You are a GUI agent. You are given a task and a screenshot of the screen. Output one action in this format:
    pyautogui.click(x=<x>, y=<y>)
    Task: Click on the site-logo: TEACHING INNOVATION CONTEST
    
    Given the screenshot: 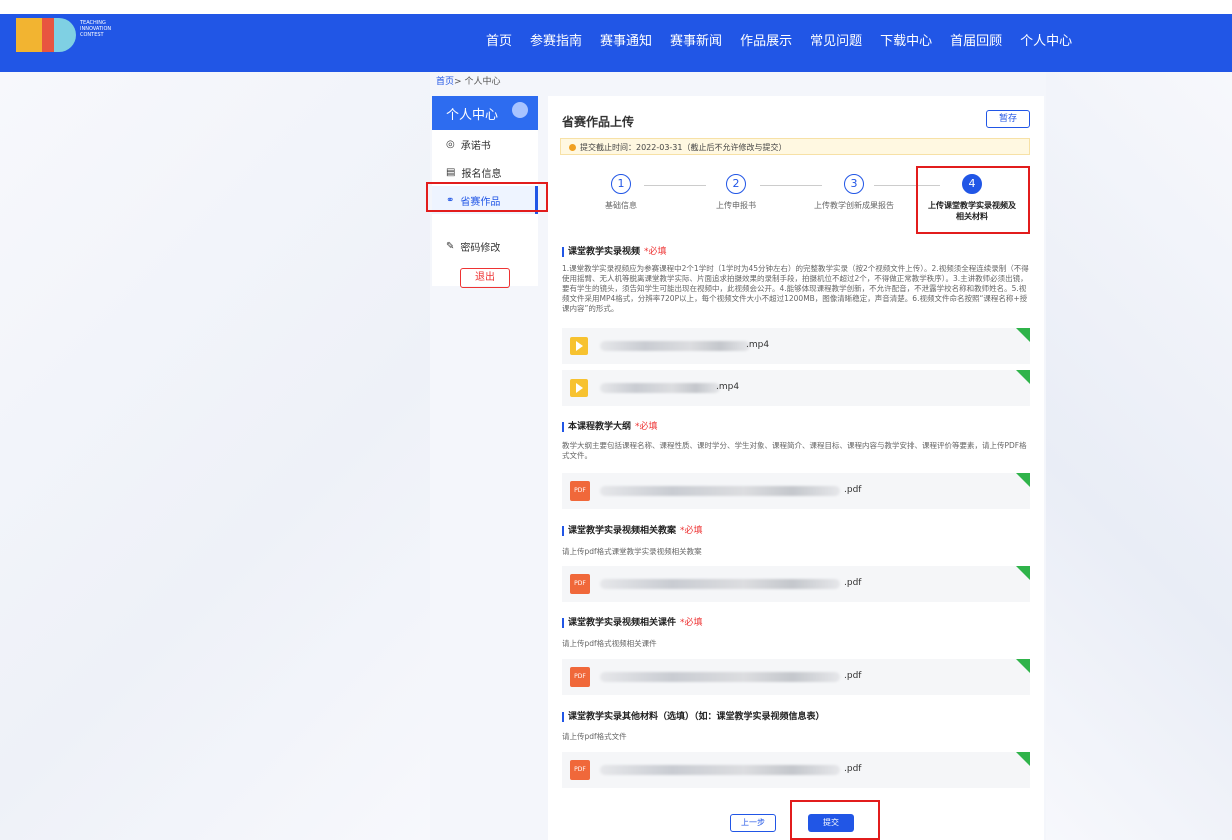 What is the action you would take?
    pyautogui.click(x=70, y=35)
    